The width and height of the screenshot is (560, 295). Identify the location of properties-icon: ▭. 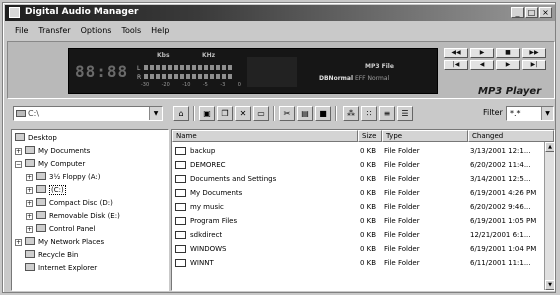
(261, 113).